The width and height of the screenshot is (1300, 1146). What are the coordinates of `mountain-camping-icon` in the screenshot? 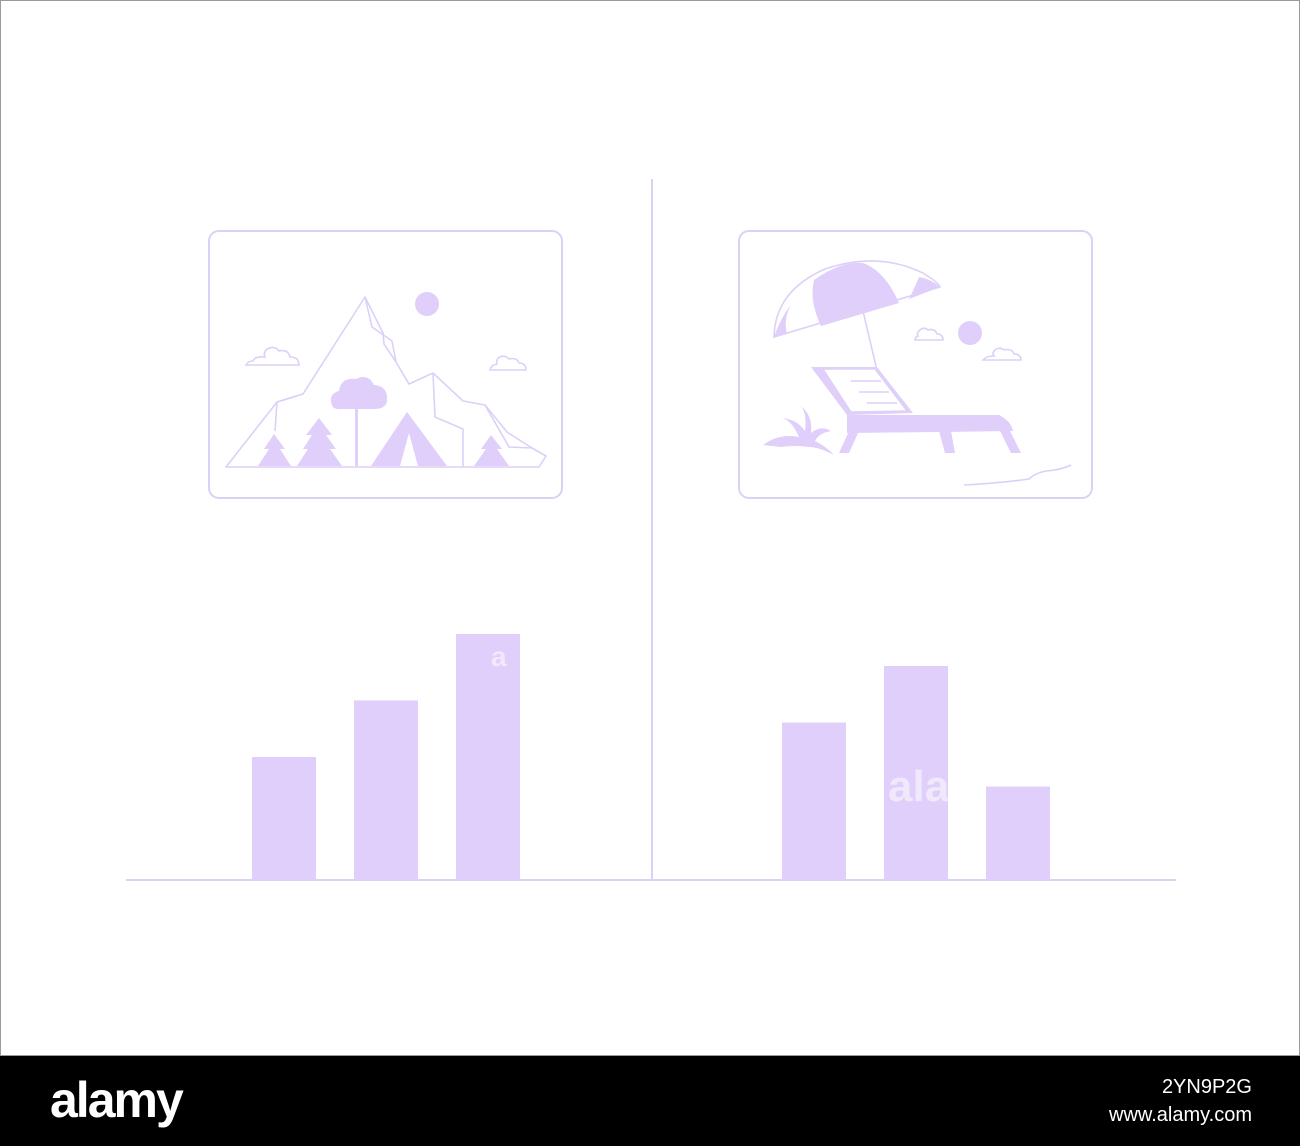 It's located at (385, 364).